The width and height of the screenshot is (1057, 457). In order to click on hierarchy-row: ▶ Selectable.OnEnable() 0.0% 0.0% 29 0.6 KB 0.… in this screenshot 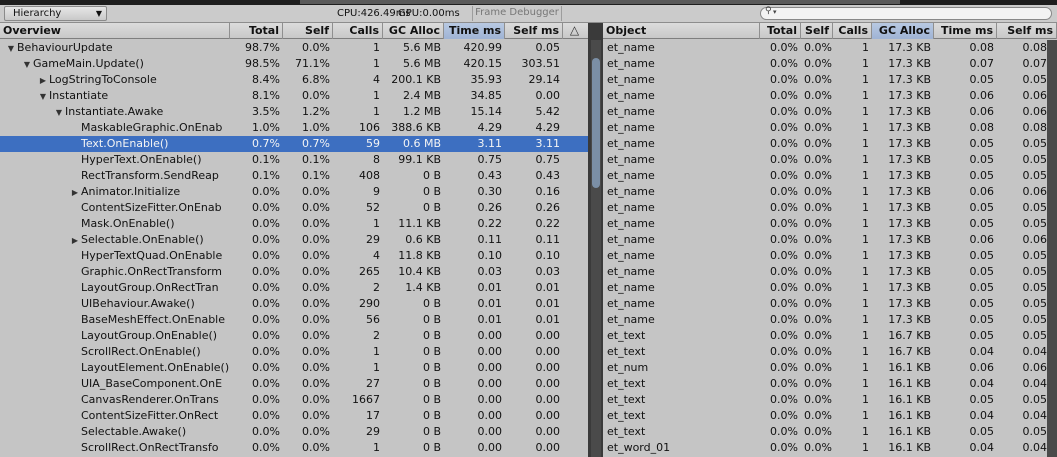, I will do `click(294, 240)`.